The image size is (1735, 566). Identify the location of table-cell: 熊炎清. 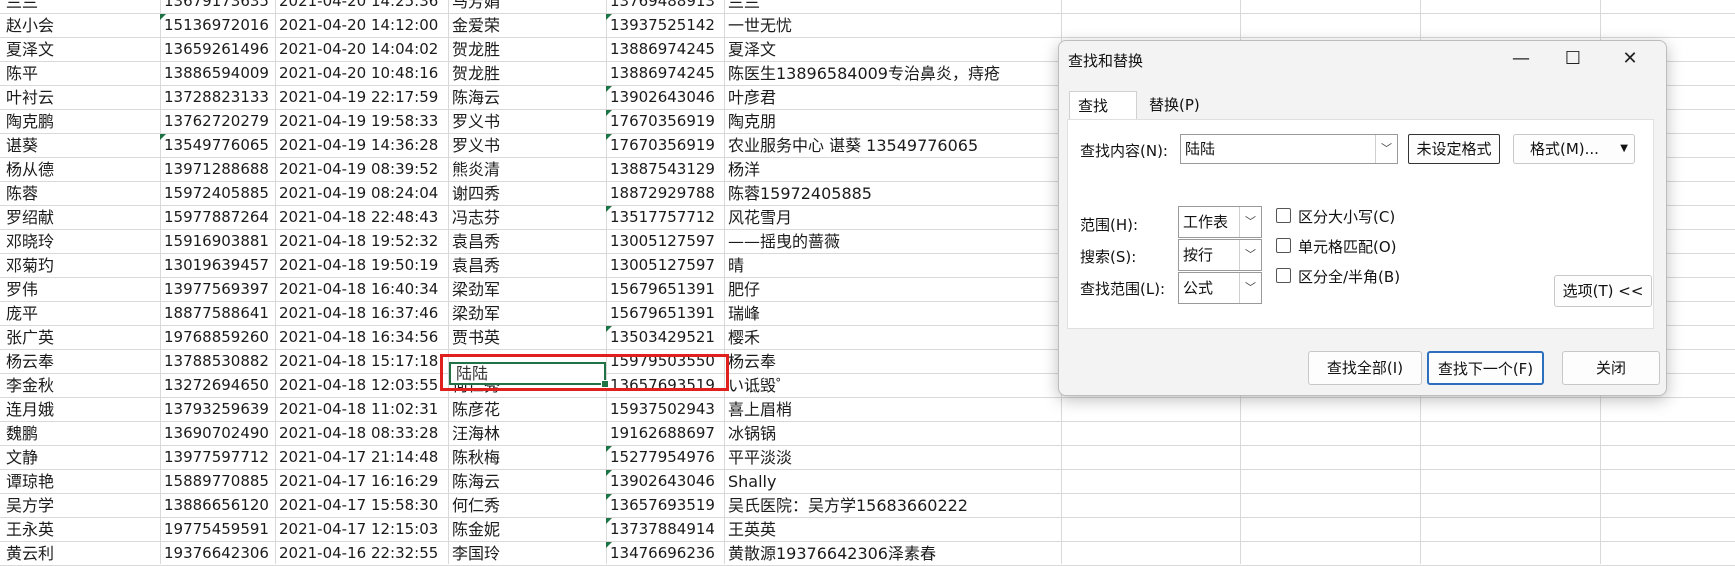
(476, 169).